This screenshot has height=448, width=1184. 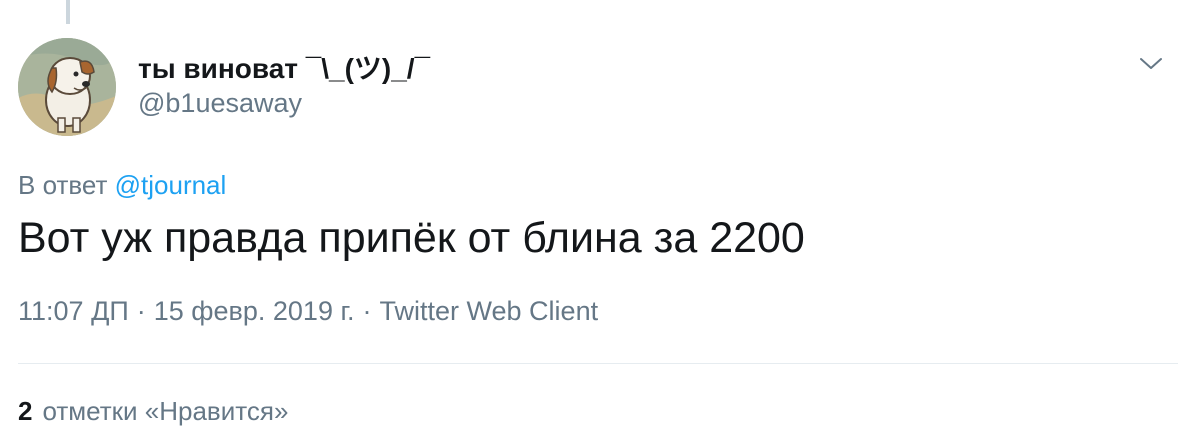 What do you see at coordinates (254, 311) in the screenshot?
I see `tweet-date: 15 февр. 2019 г.` at bounding box center [254, 311].